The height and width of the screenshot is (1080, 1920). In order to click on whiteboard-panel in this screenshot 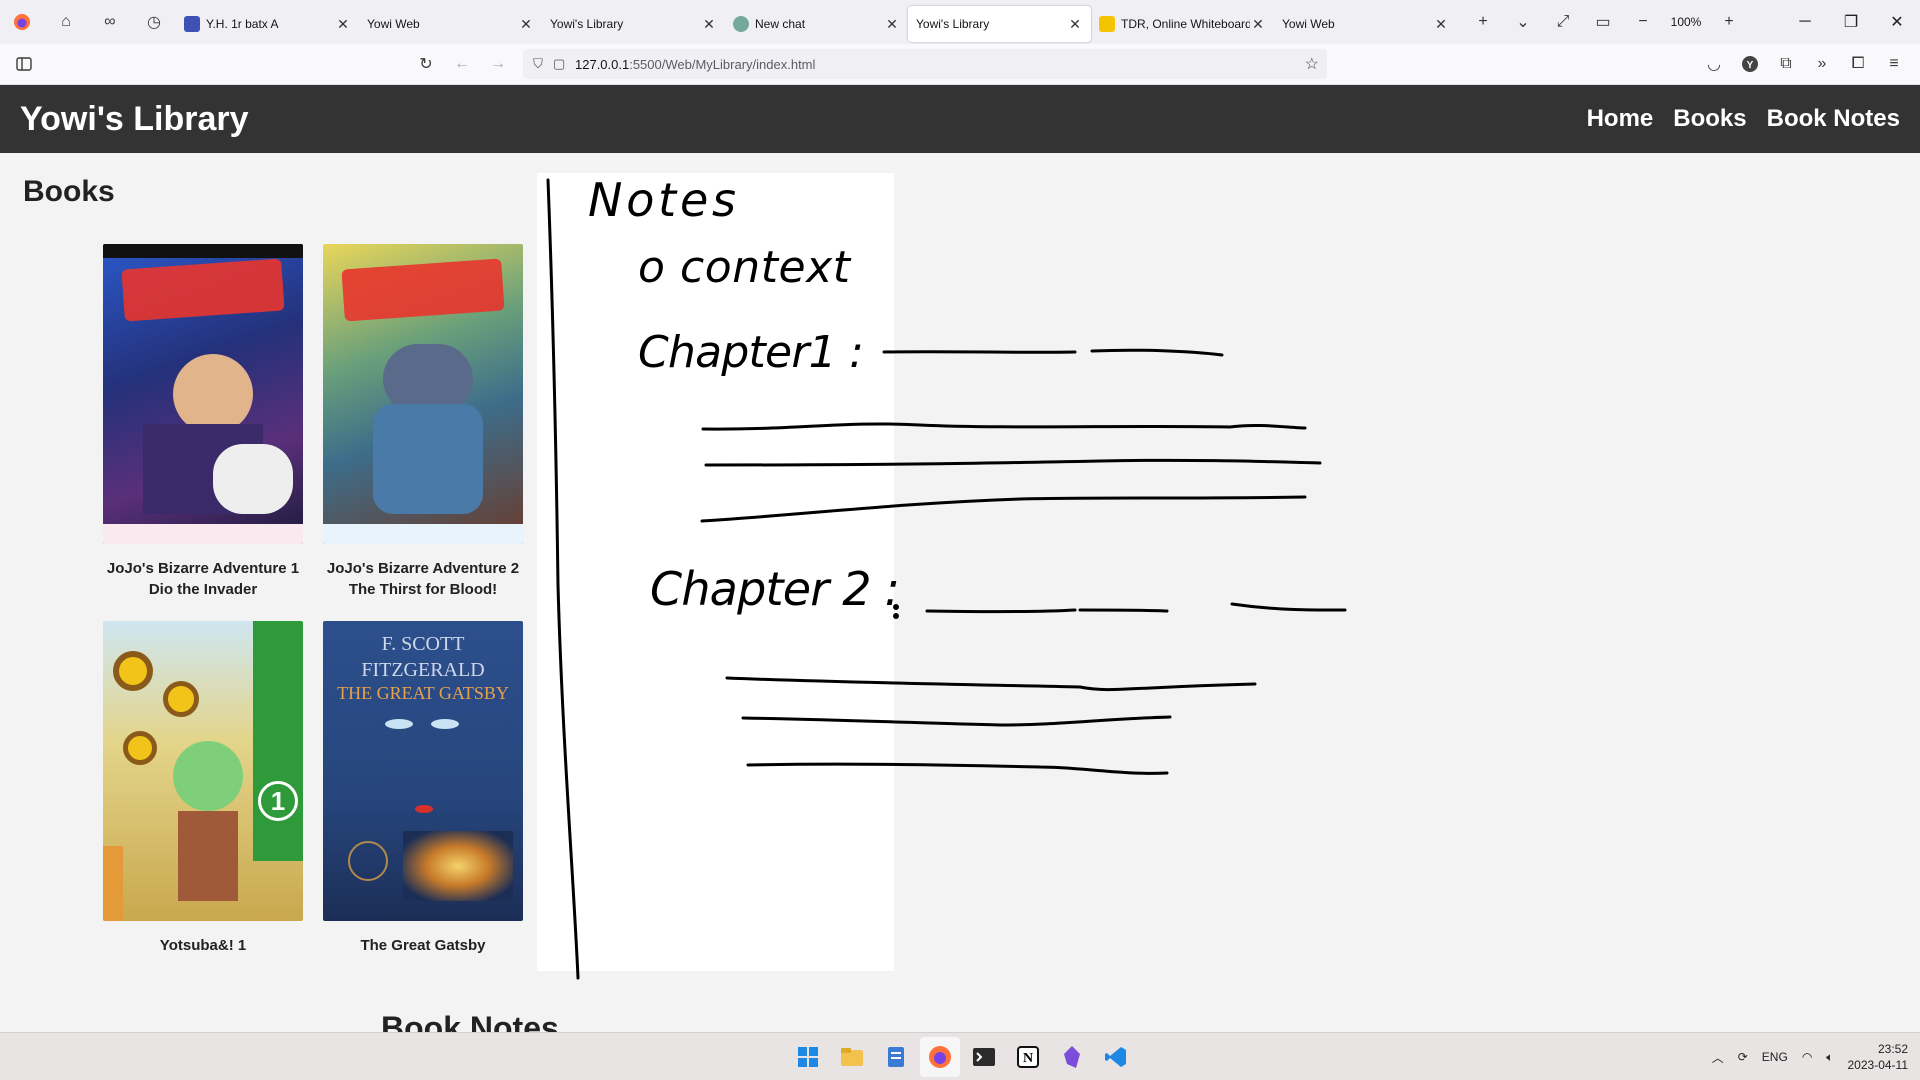, I will do `click(715, 572)`.